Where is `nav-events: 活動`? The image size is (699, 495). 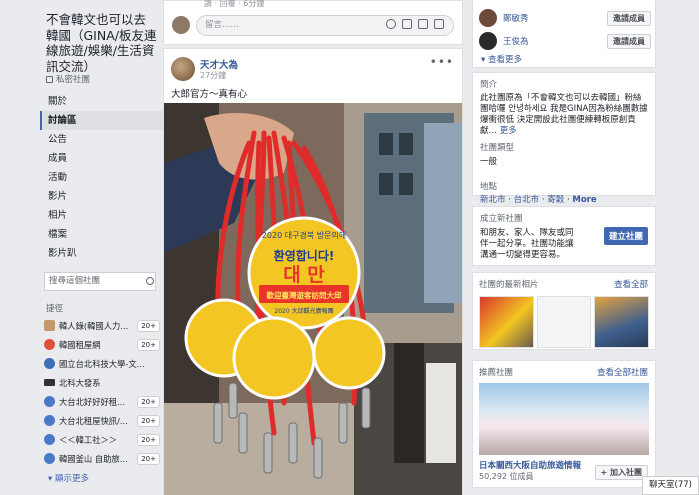 nav-events: 活動 is located at coordinates (101, 177).